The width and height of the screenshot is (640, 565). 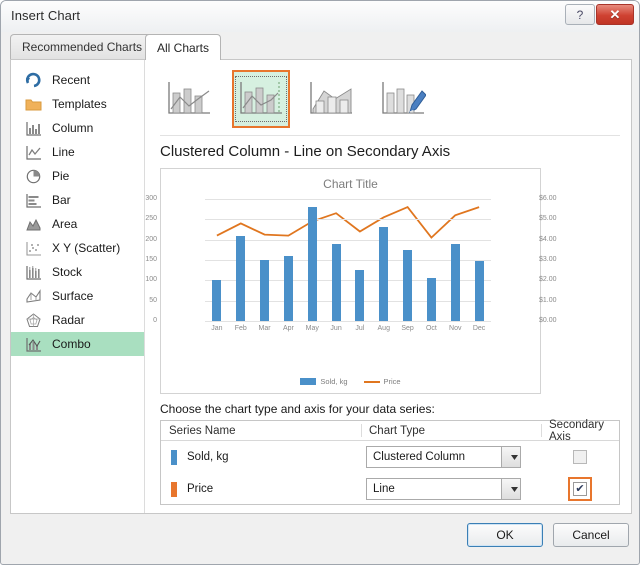 I want to click on dialog-footer: OK Cancel, so click(x=320, y=538).